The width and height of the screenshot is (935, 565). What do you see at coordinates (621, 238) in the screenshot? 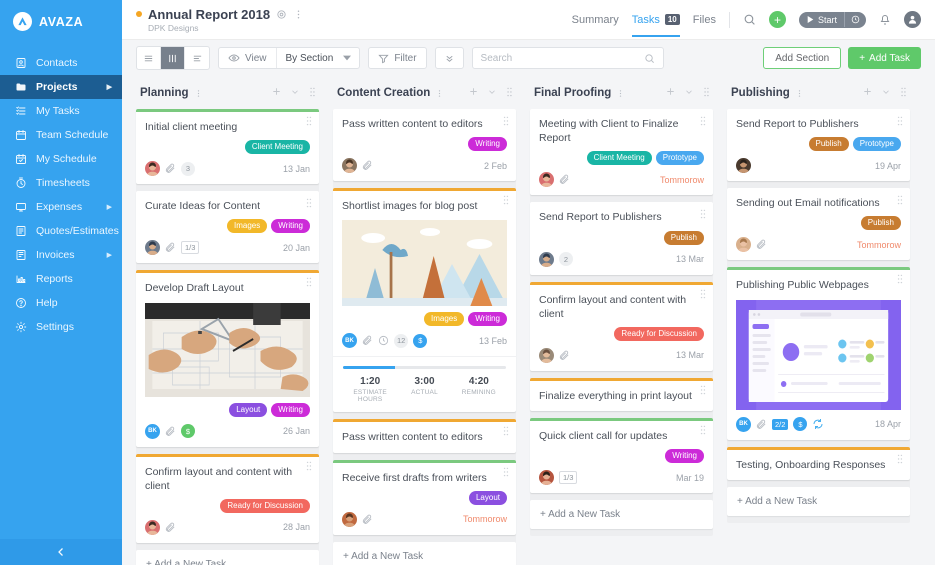
I see `task-card: Send Report to Publishers Publish 2 13 Mar` at bounding box center [621, 238].